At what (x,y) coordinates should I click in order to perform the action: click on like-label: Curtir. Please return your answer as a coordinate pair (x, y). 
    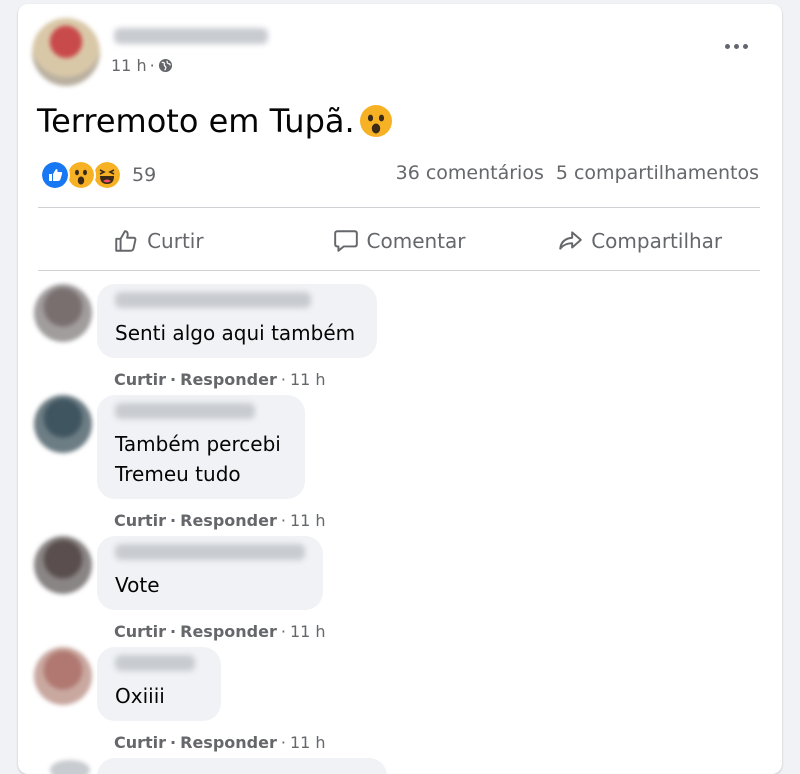
    Looking at the image, I should click on (175, 241).